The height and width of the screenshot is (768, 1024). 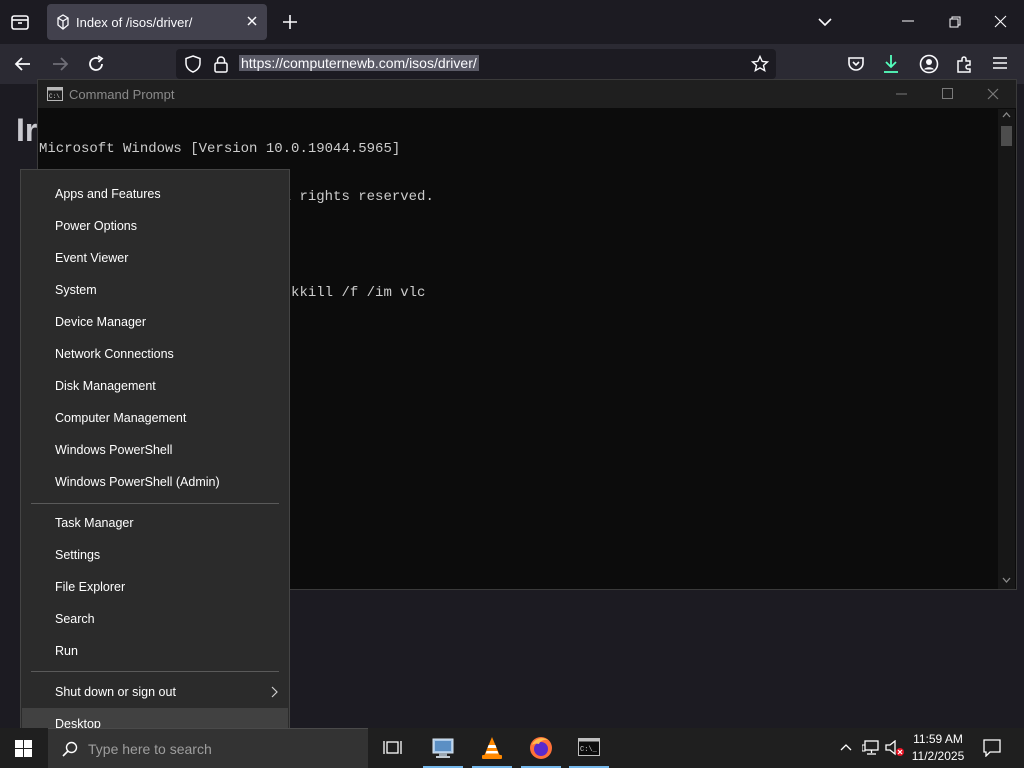 I want to click on svg-text: C:\_, so click(x=589, y=750).